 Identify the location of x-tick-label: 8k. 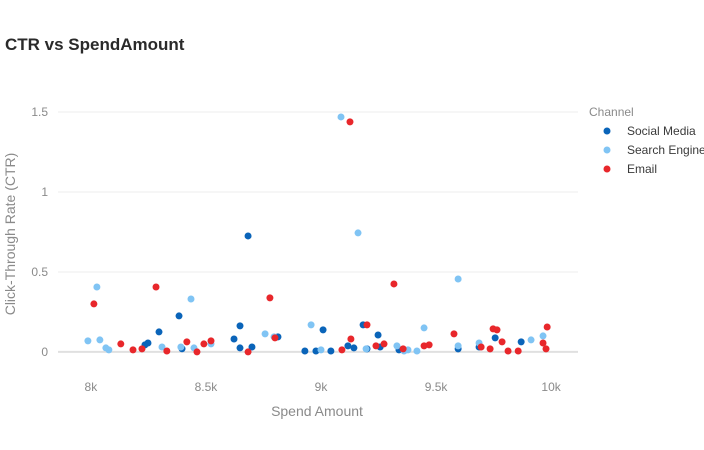
(92, 387).